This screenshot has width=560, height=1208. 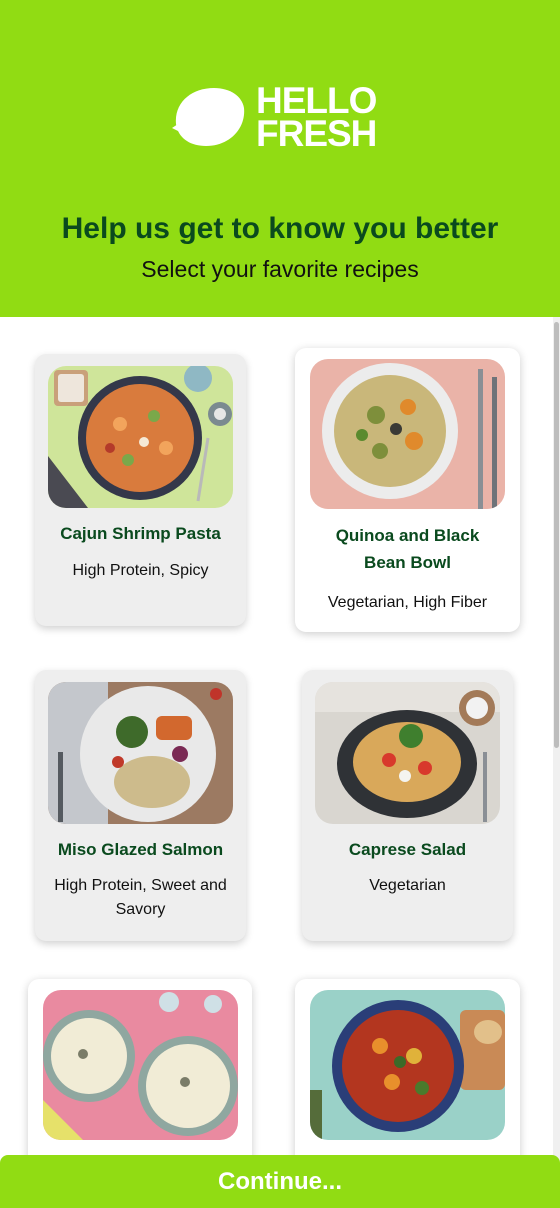 What do you see at coordinates (407, 885) in the screenshot?
I see `recipe-tags: Vegetarian` at bounding box center [407, 885].